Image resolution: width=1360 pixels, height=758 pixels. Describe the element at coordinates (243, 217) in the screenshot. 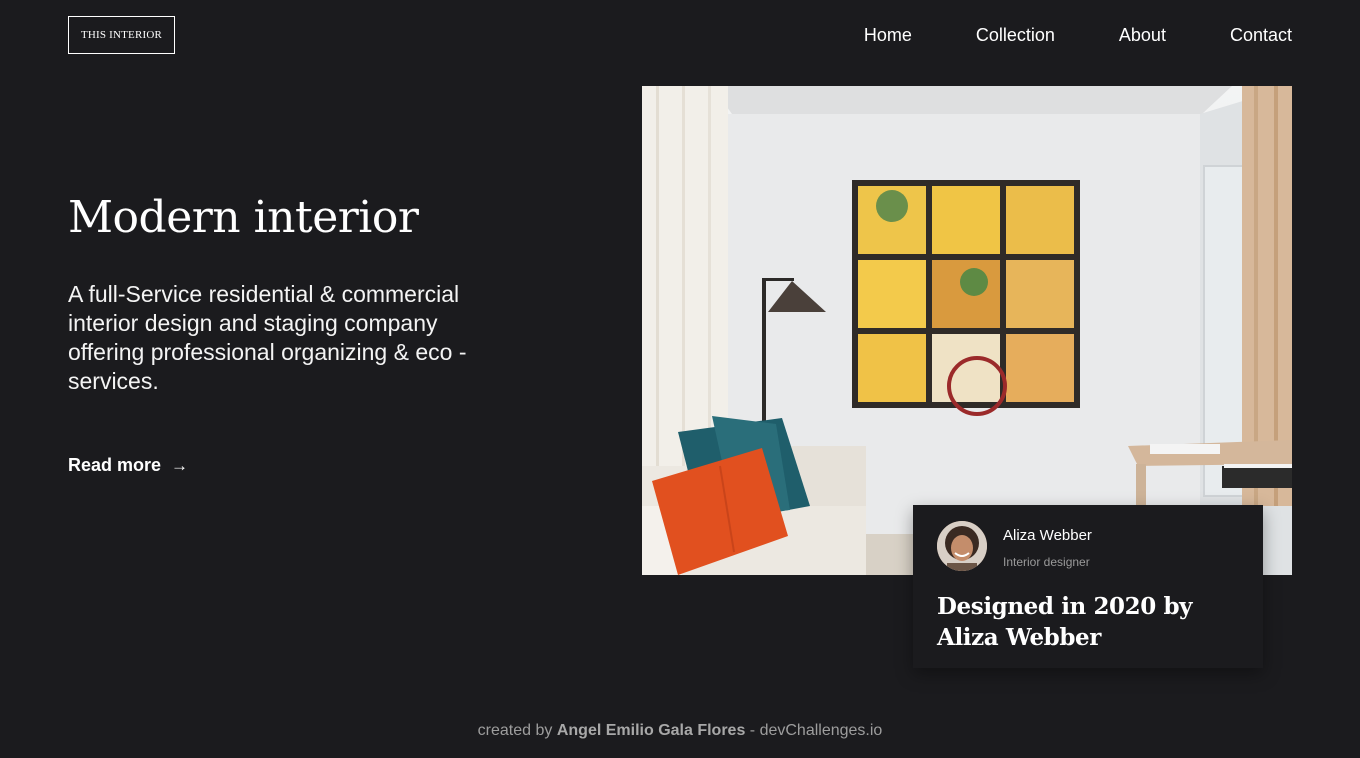

I see `hero-title: Modern interior` at that location.